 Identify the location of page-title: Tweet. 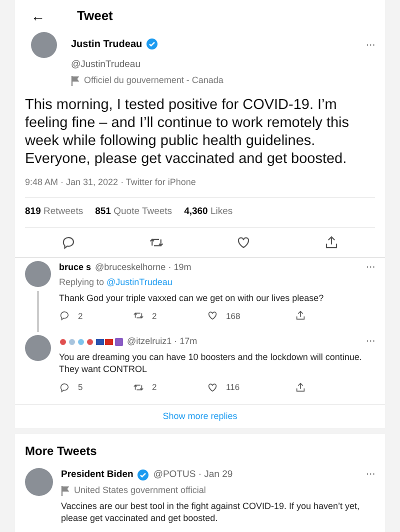
(95, 16).